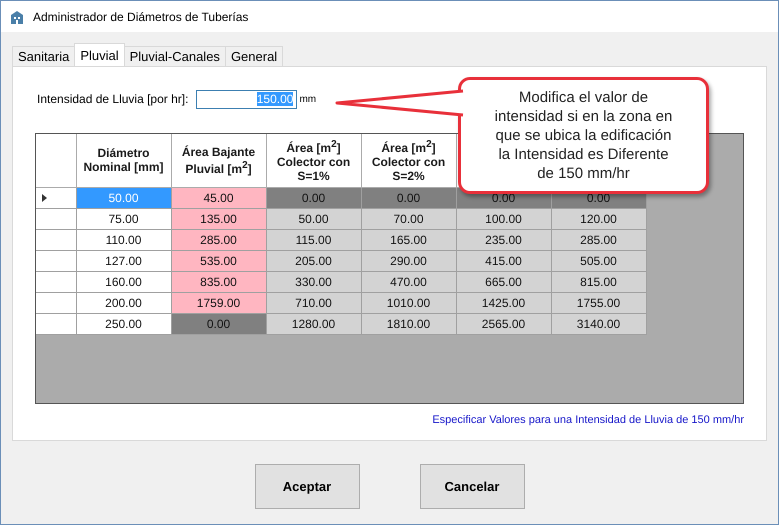  I want to click on dialog-button: Cancelar, so click(472, 486).